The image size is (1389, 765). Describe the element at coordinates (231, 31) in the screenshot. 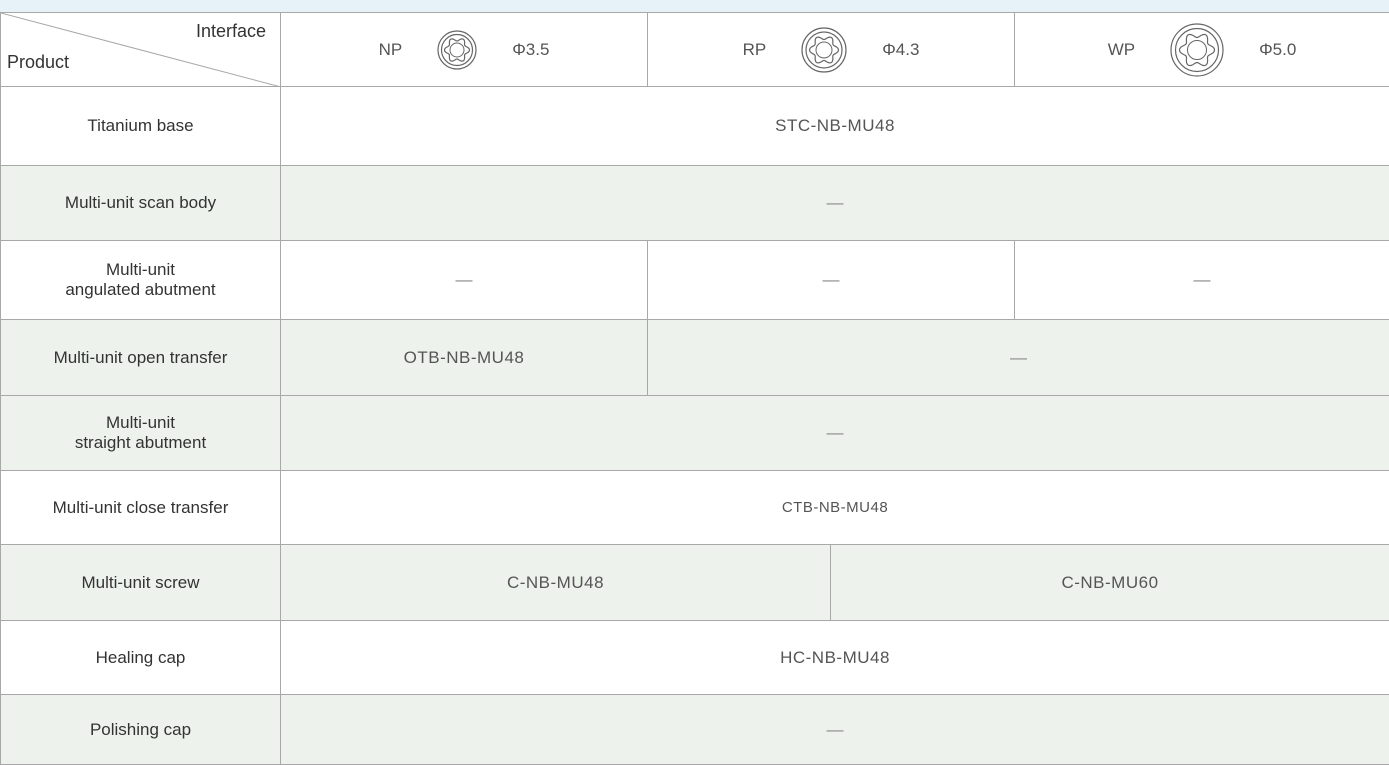

I see `interface-header-label: Interface` at that location.